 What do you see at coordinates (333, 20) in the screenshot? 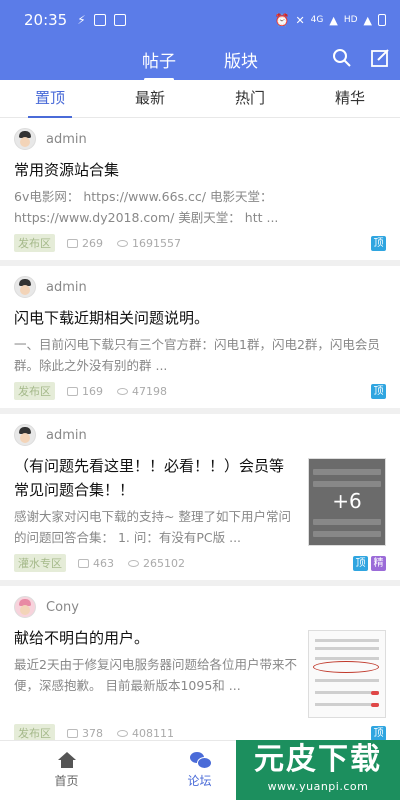
I see `signal-icon: ▲` at bounding box center [333, 20].